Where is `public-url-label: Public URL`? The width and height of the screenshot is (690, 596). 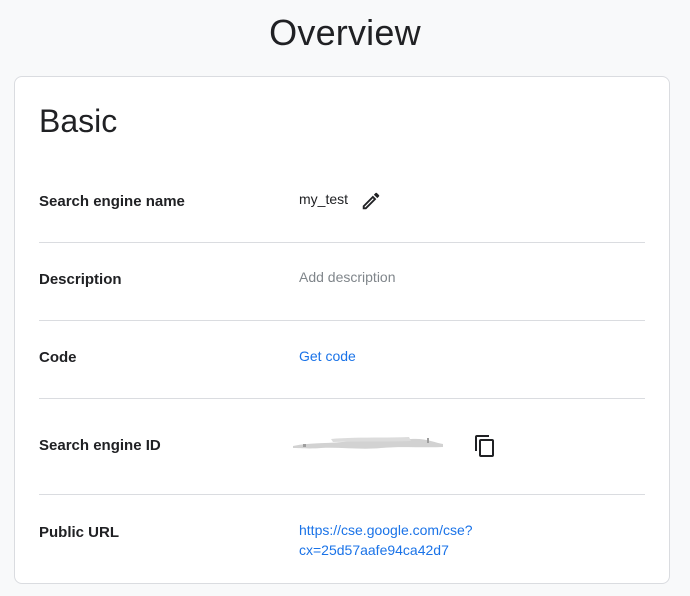
public-url-label: Public URL is located at coordinates (79, 532).